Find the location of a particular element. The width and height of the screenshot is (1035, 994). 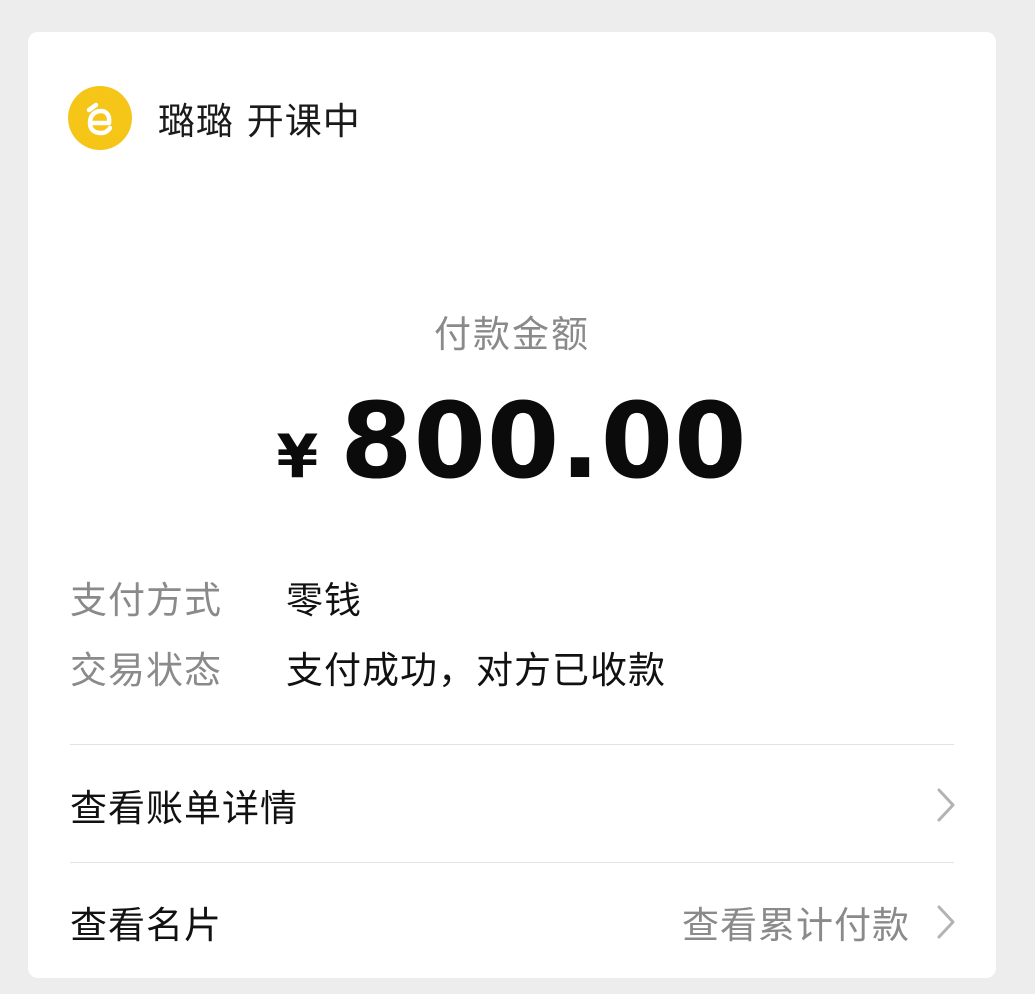

merchant-avatar is located at coordinates (100, 118).